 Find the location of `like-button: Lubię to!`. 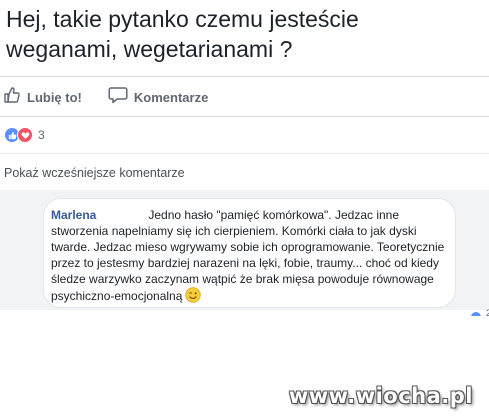

like-button: Lubię to! is located at coordinates (42, 97).